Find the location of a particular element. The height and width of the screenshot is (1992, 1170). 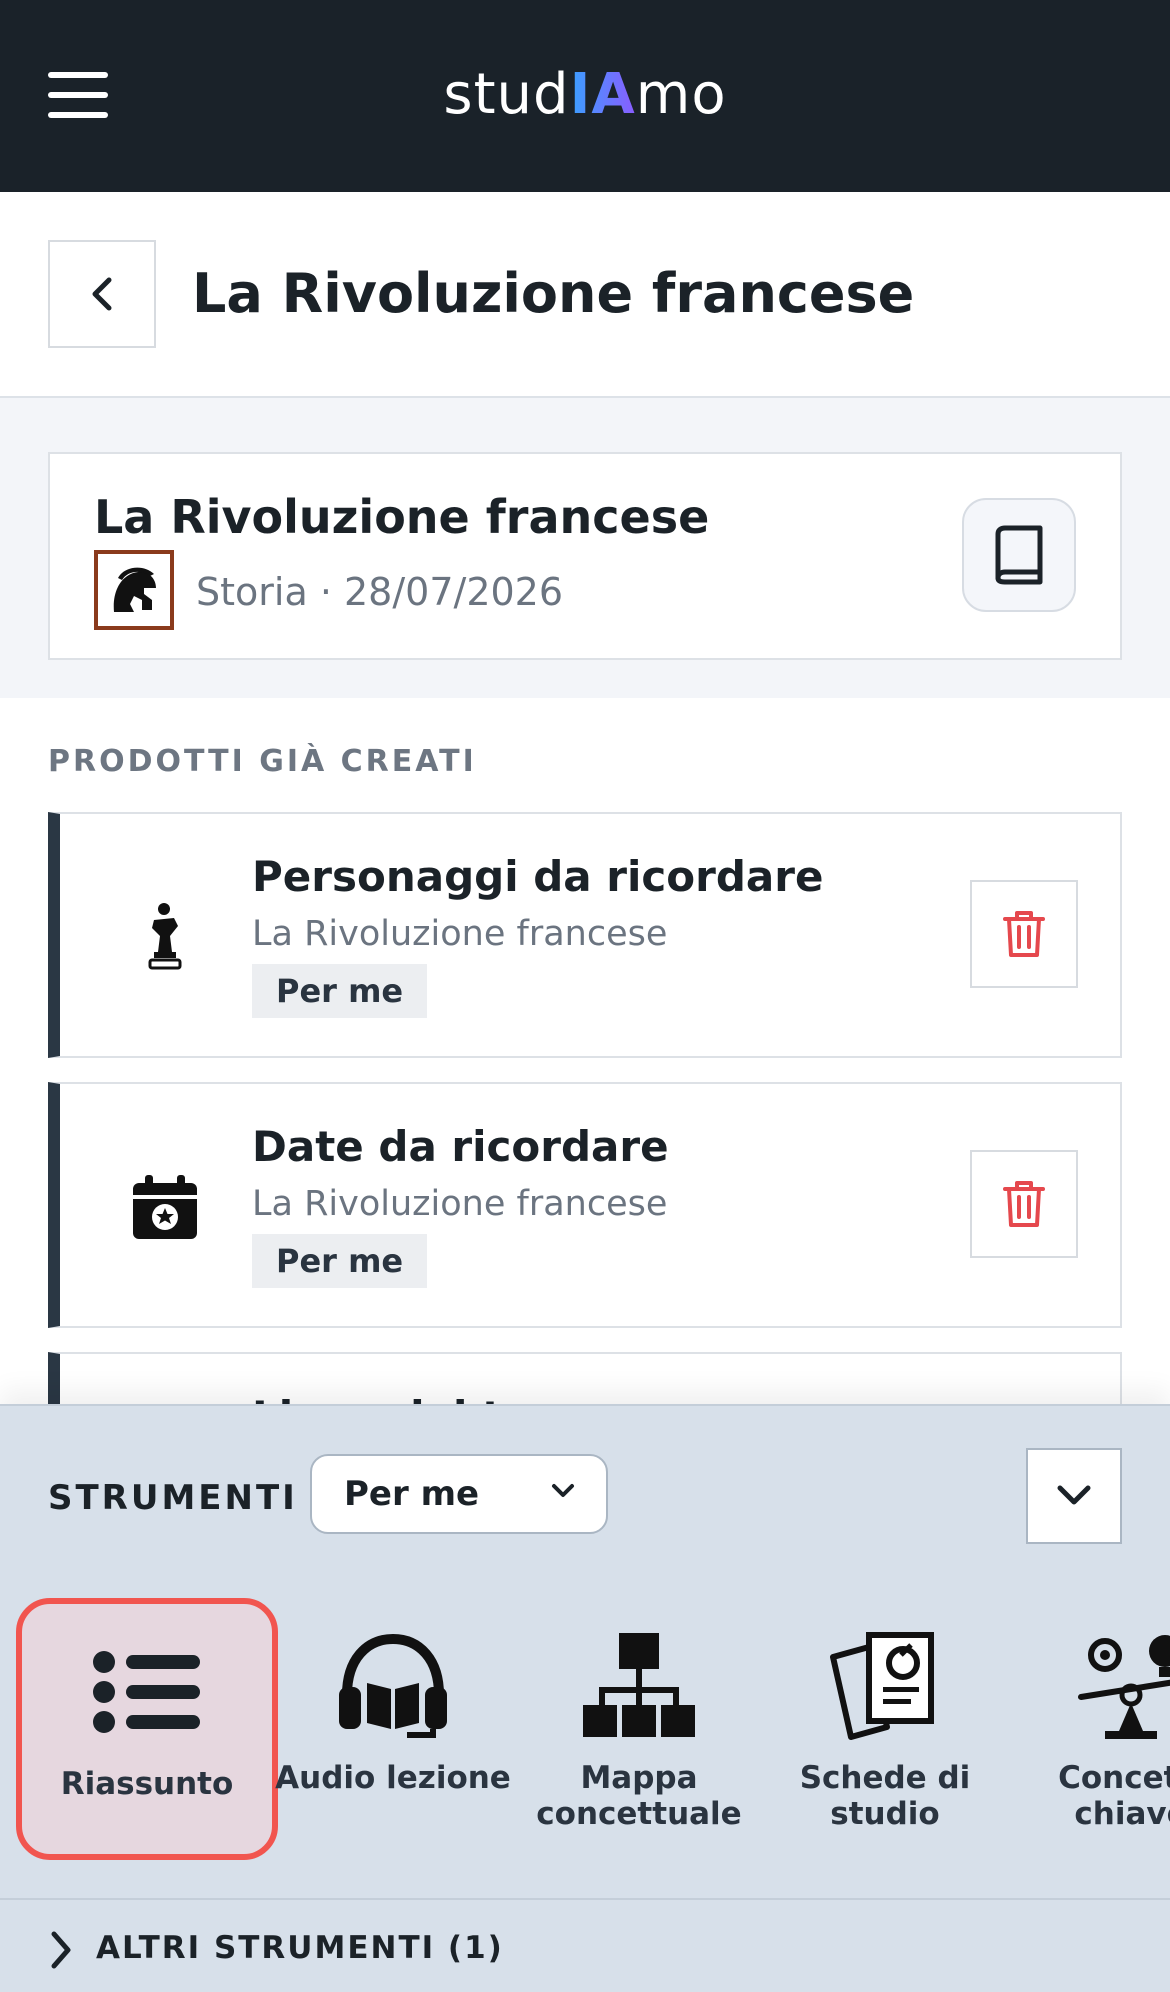

chevron-left-icon is located at coordinates (102, 294).